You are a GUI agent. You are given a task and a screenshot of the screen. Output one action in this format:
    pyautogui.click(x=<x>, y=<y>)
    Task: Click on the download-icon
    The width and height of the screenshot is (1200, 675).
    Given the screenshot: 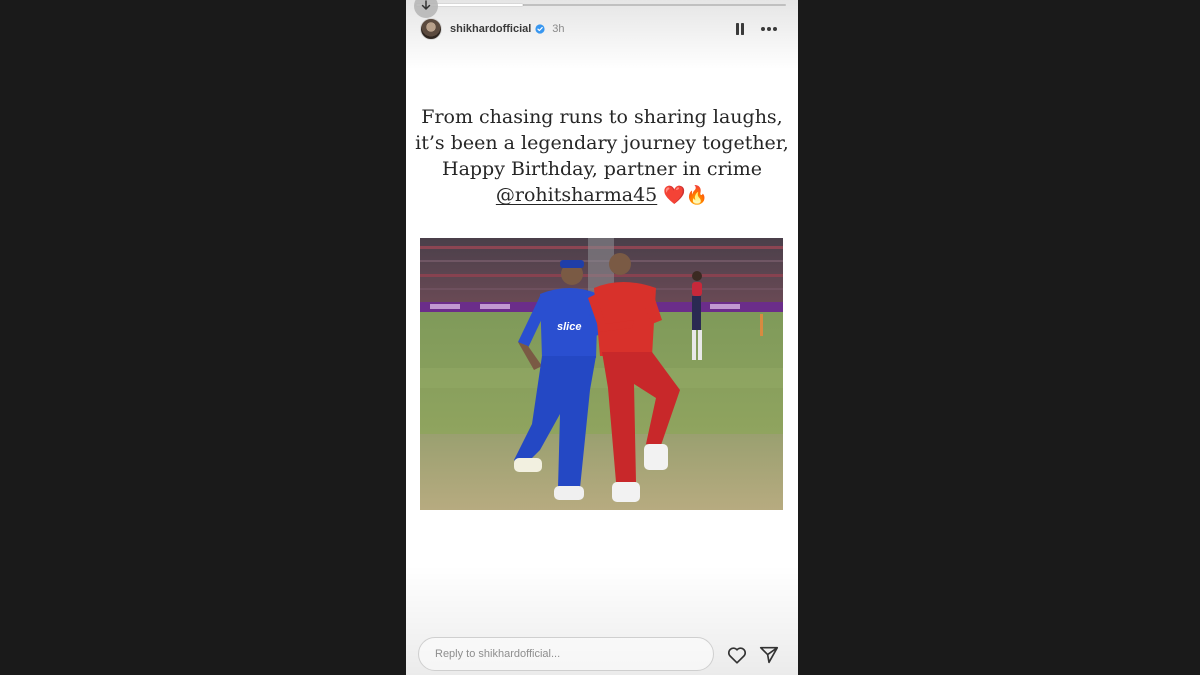 What is the action you would take?
    pyautogui.click(x=426, y=5)
    